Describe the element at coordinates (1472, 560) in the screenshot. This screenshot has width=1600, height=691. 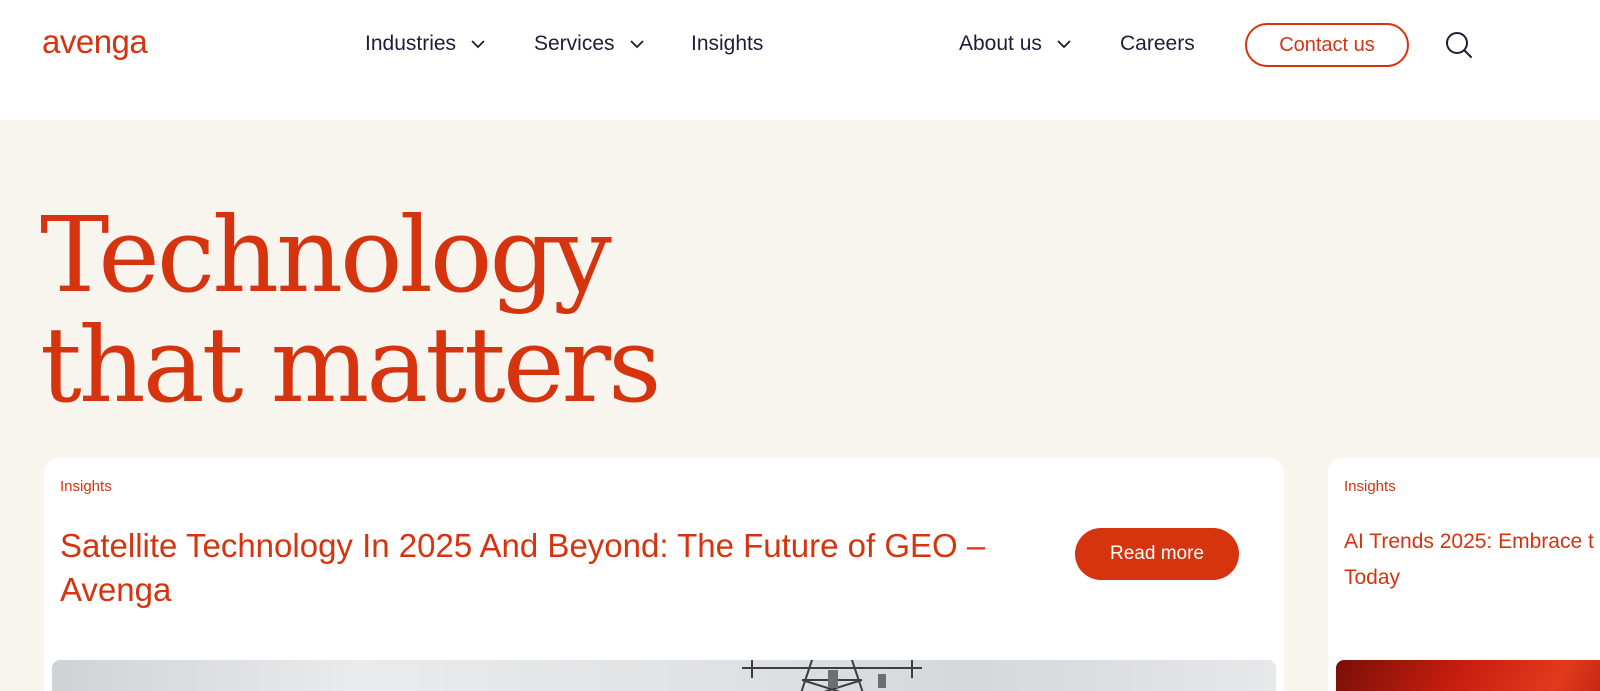
I see `card-title: AI Trends 2025: Embrace t Today` at that location.